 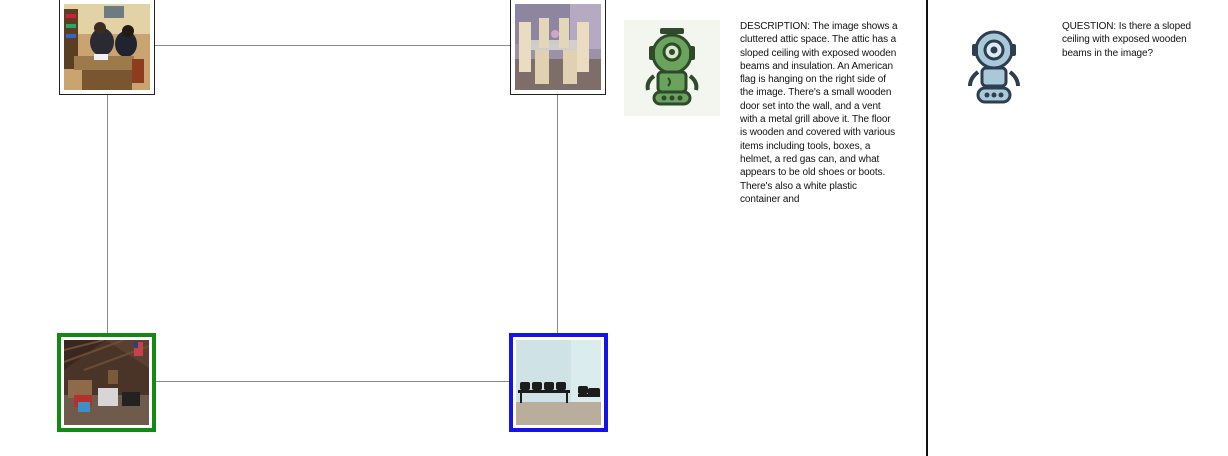 I want to click on questioner-agent, so click(x=994, y=68).